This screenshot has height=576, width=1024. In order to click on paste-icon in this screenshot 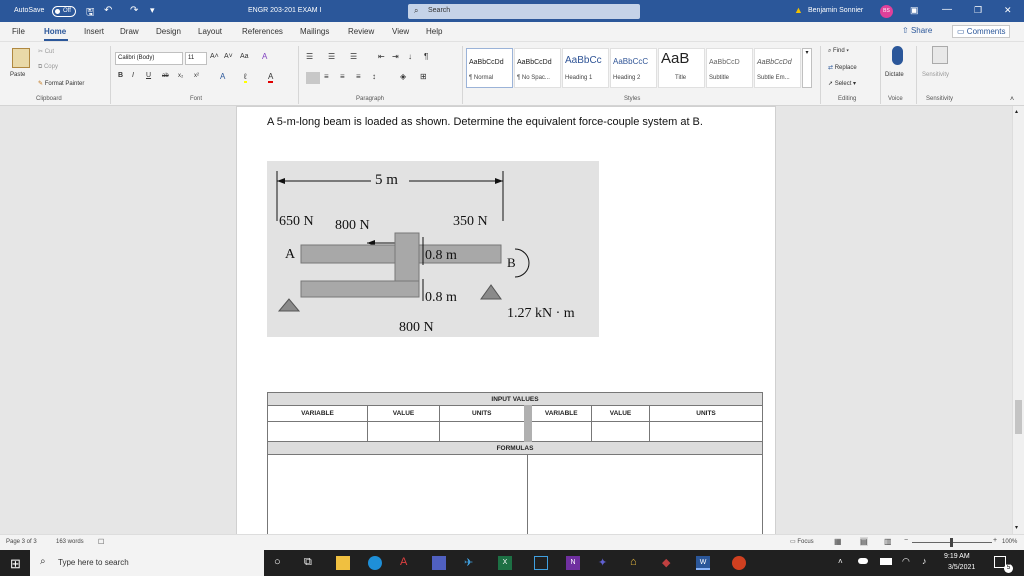, I will do `click(21, 58)`.